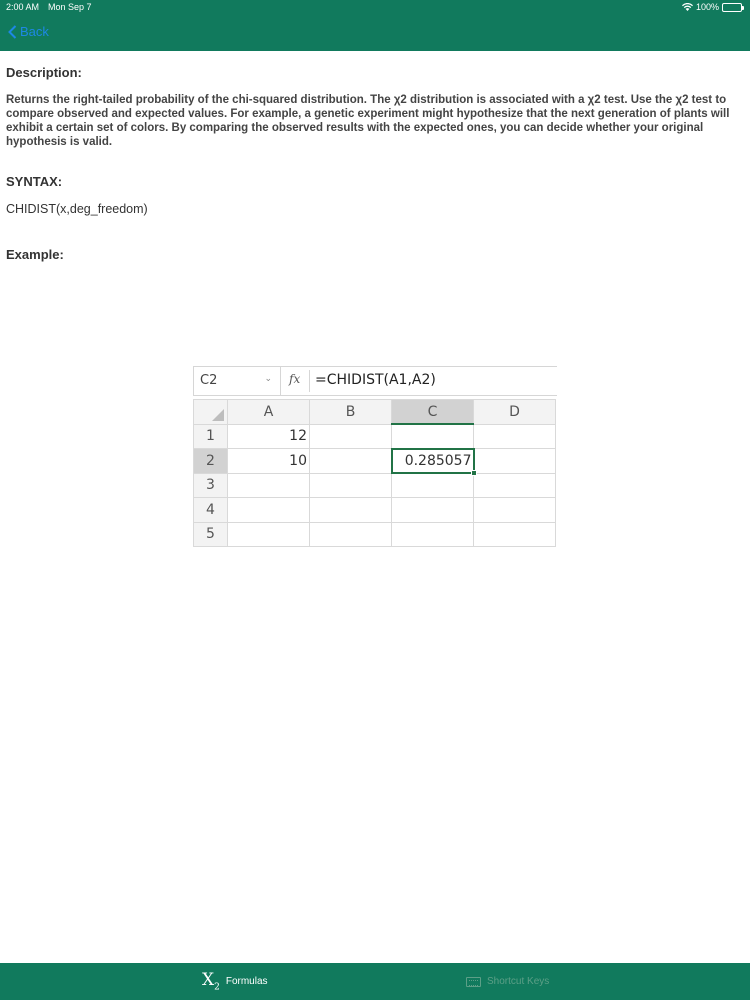 This screenshot has height=1000, width=750. What do you see at coordinates (210, 485) in the screenshot?
I see `row-header: 3` at bounding box center [210, 485].